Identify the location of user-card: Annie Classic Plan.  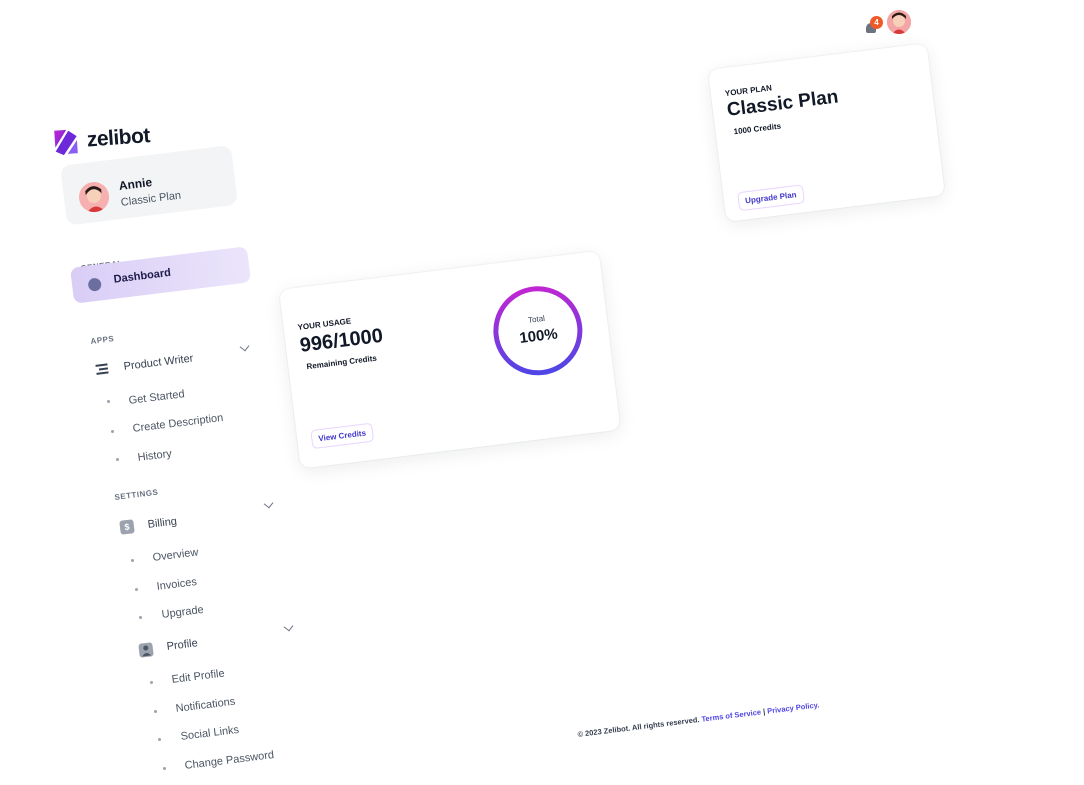
(149, 185).